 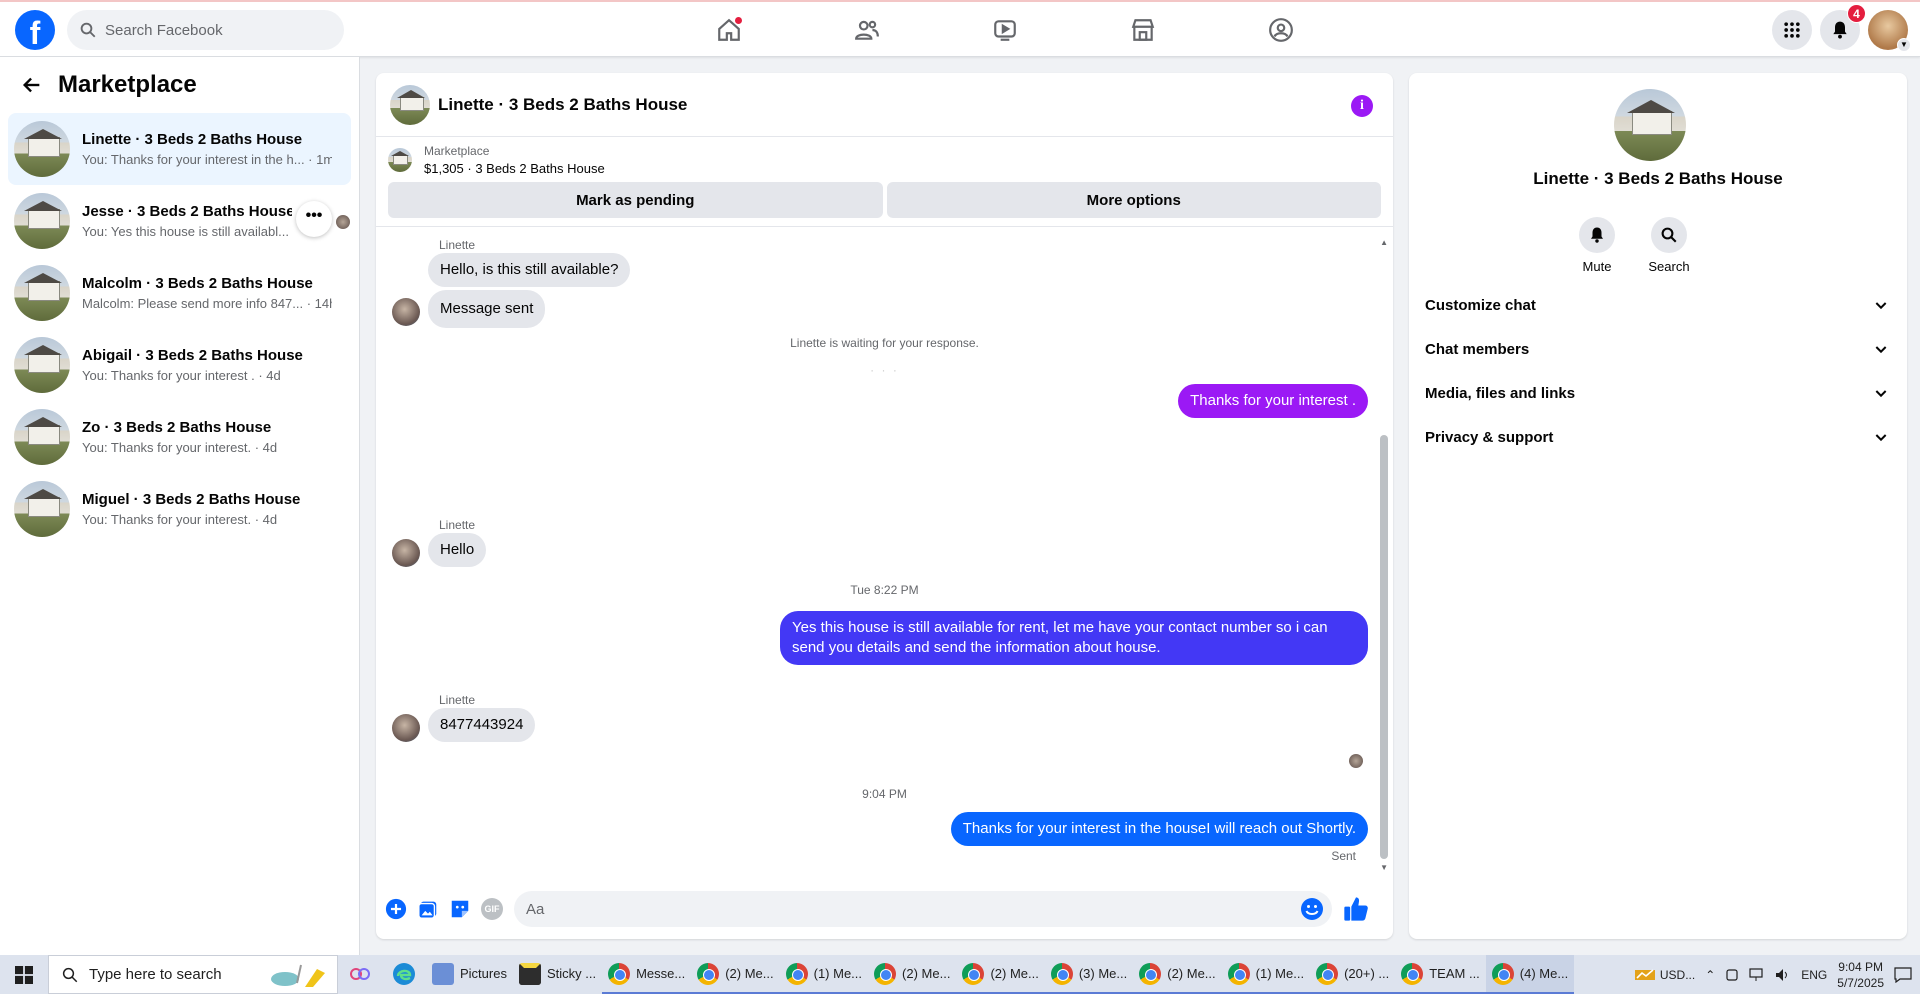 I want to click on scrollbar-thumb, so click(x=1384, y=647).